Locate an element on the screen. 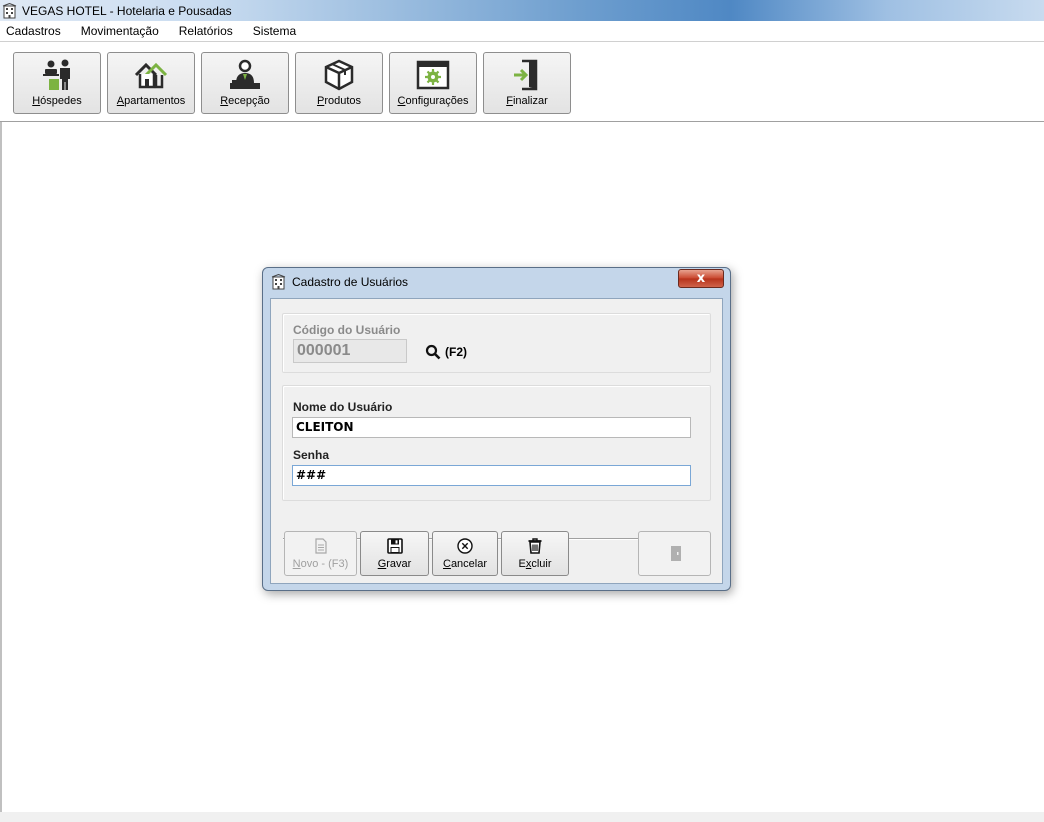  dialog-title: Cadastro de Usuários is located at coordinates (350, 282).